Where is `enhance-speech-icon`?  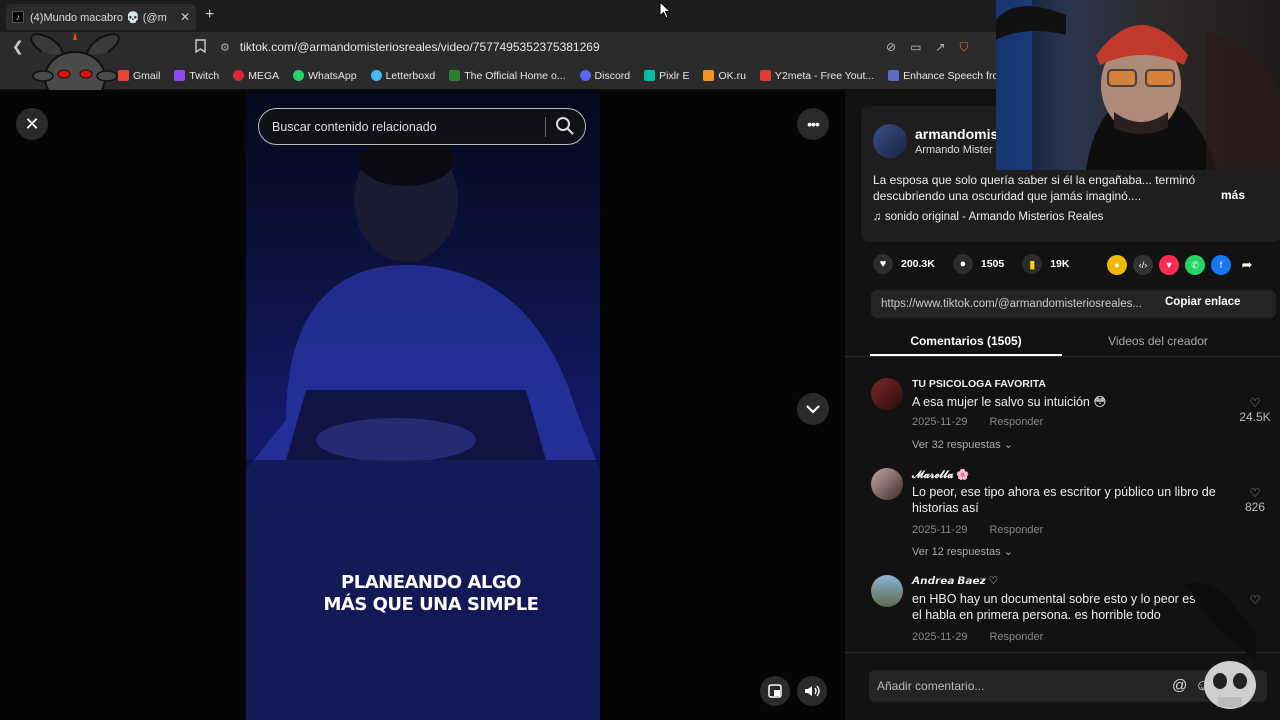
enhance-speech-icon is located at coordinates (894, 75).